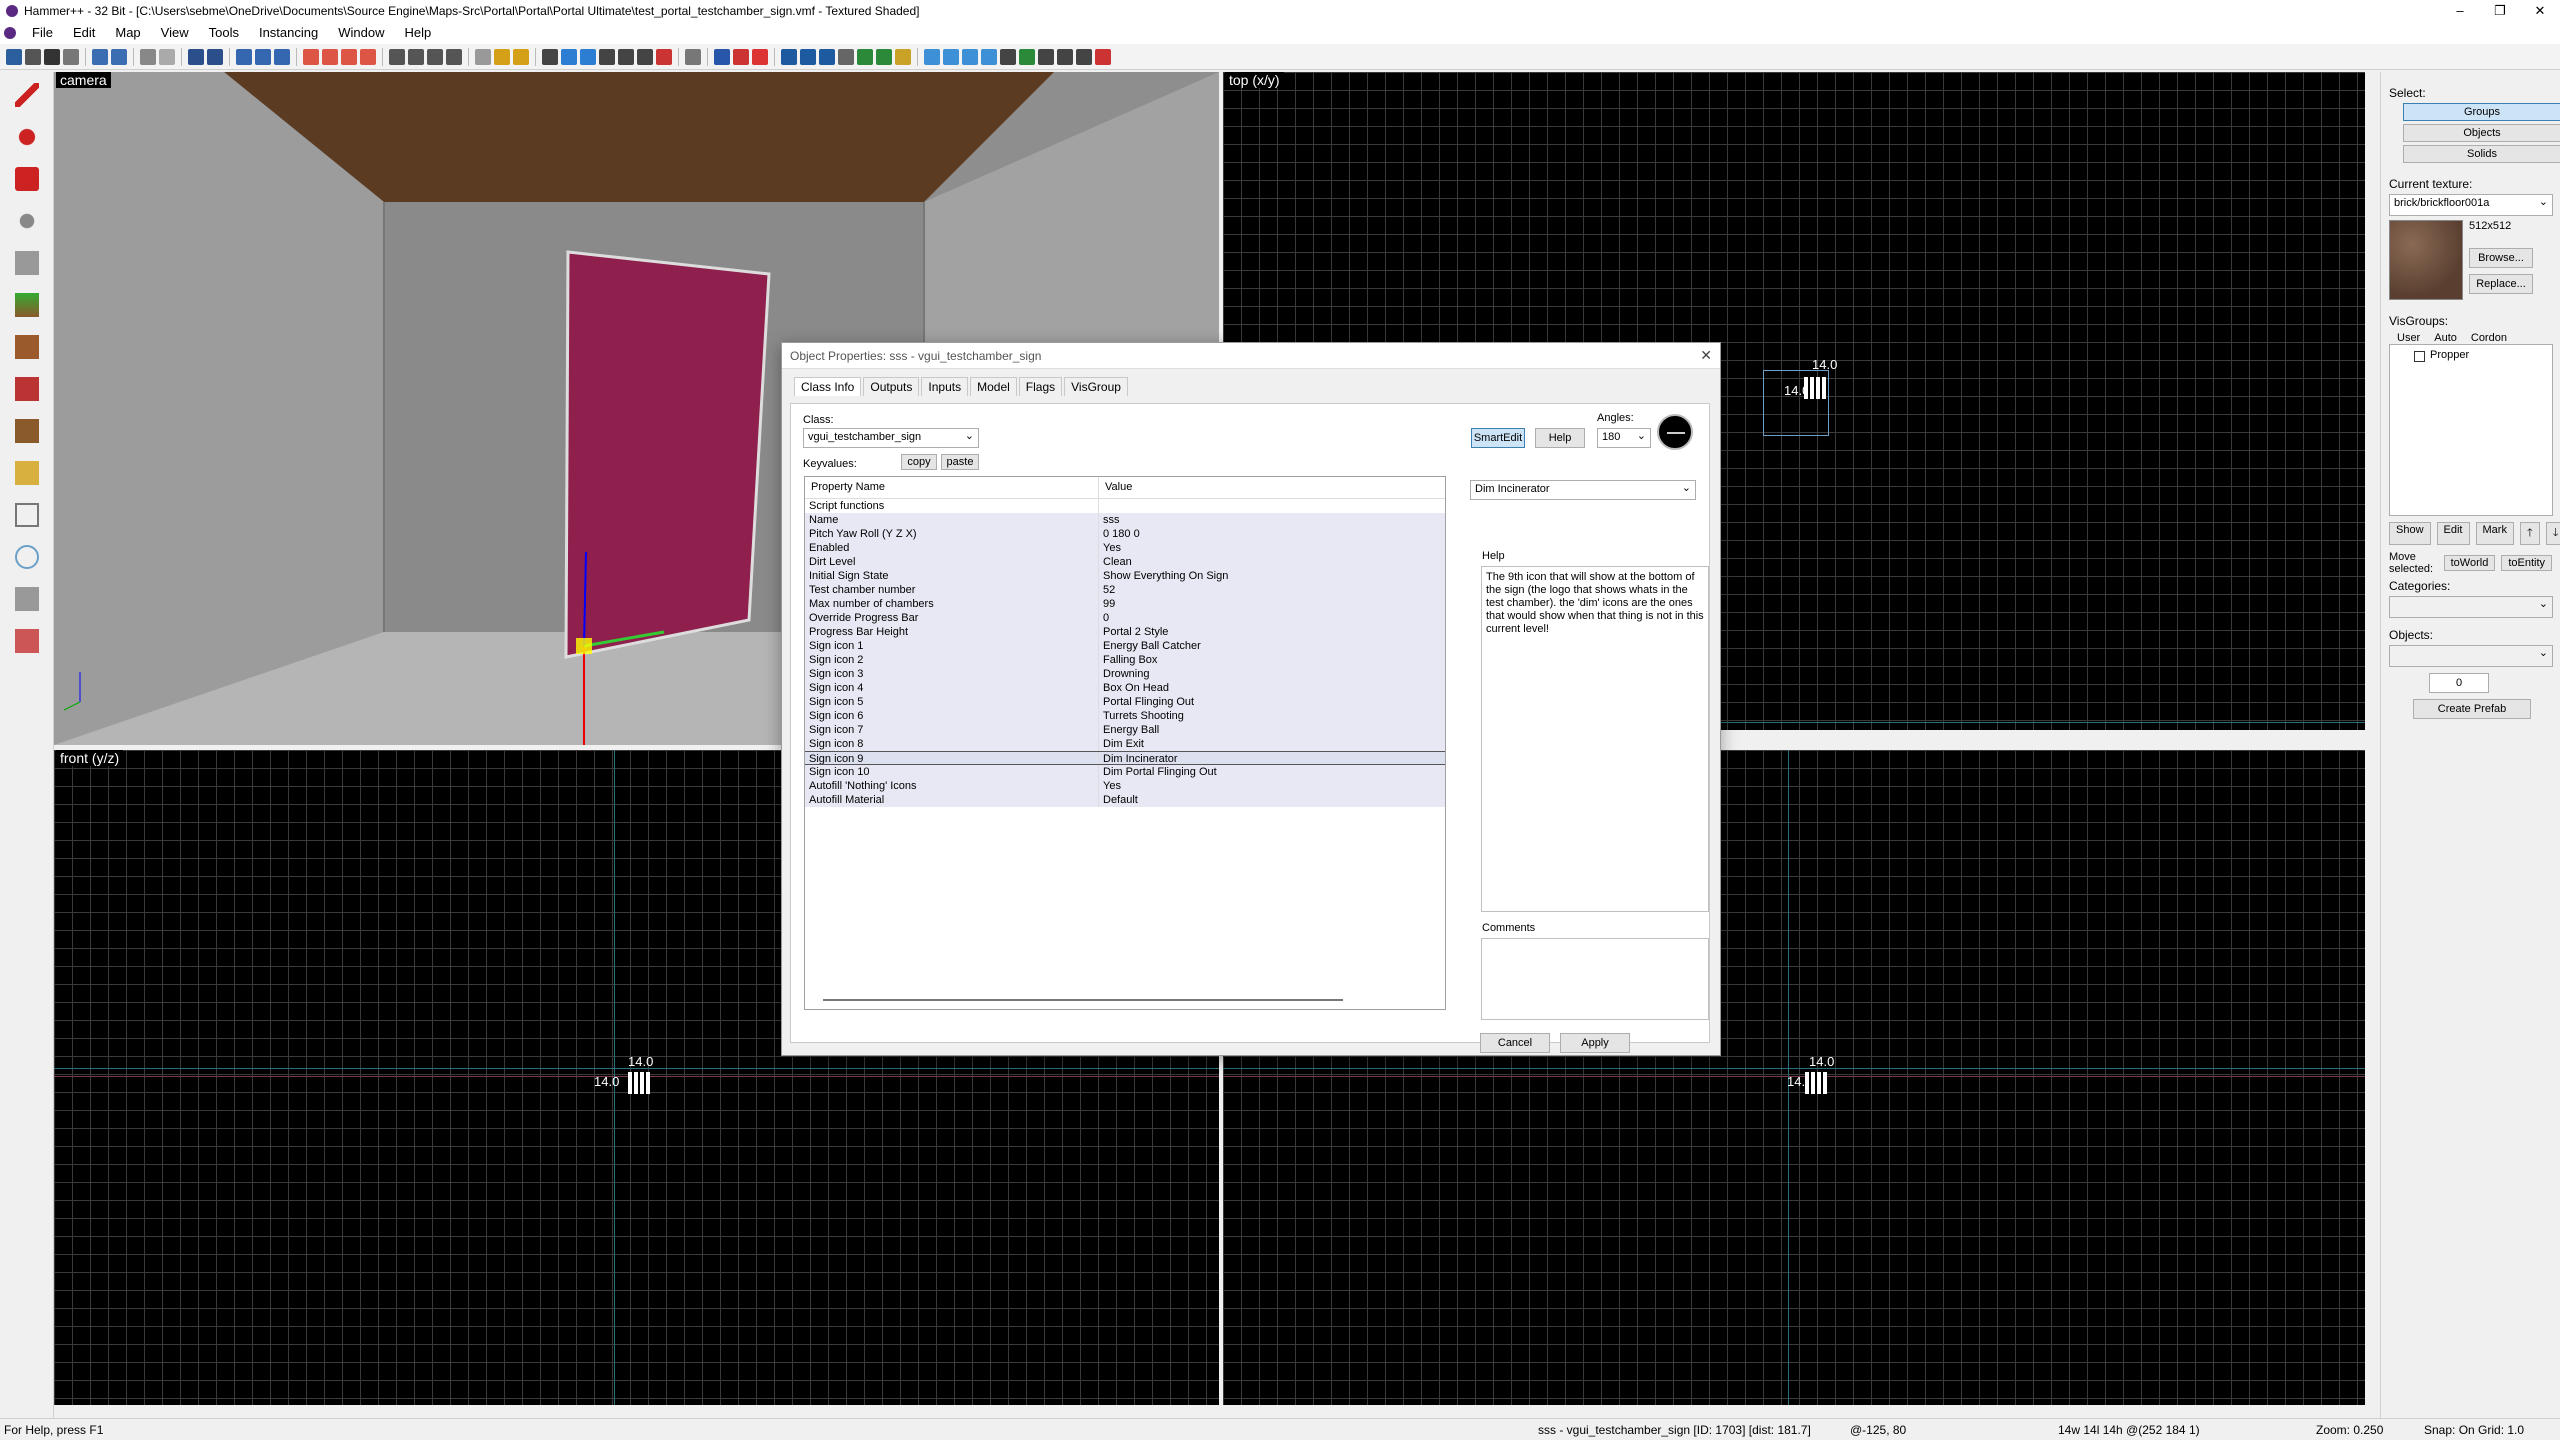  What do you see at coordinates (52, 56) in the screenshot?
I see `grid-size-down-icon` at bounding box center [52, 56].